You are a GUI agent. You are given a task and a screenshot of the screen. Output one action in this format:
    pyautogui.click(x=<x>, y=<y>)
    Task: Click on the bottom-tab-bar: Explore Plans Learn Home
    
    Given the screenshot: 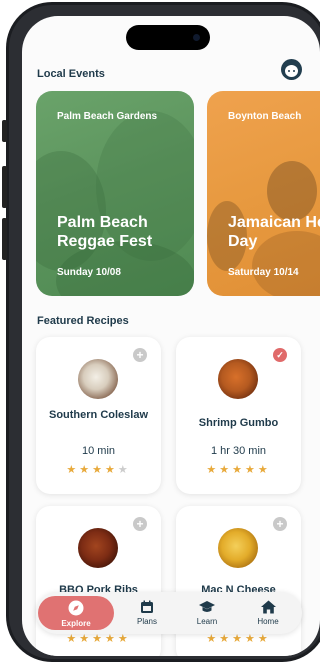 What is the action you would take?
    pyautogui.click(x=169, y=613)
    